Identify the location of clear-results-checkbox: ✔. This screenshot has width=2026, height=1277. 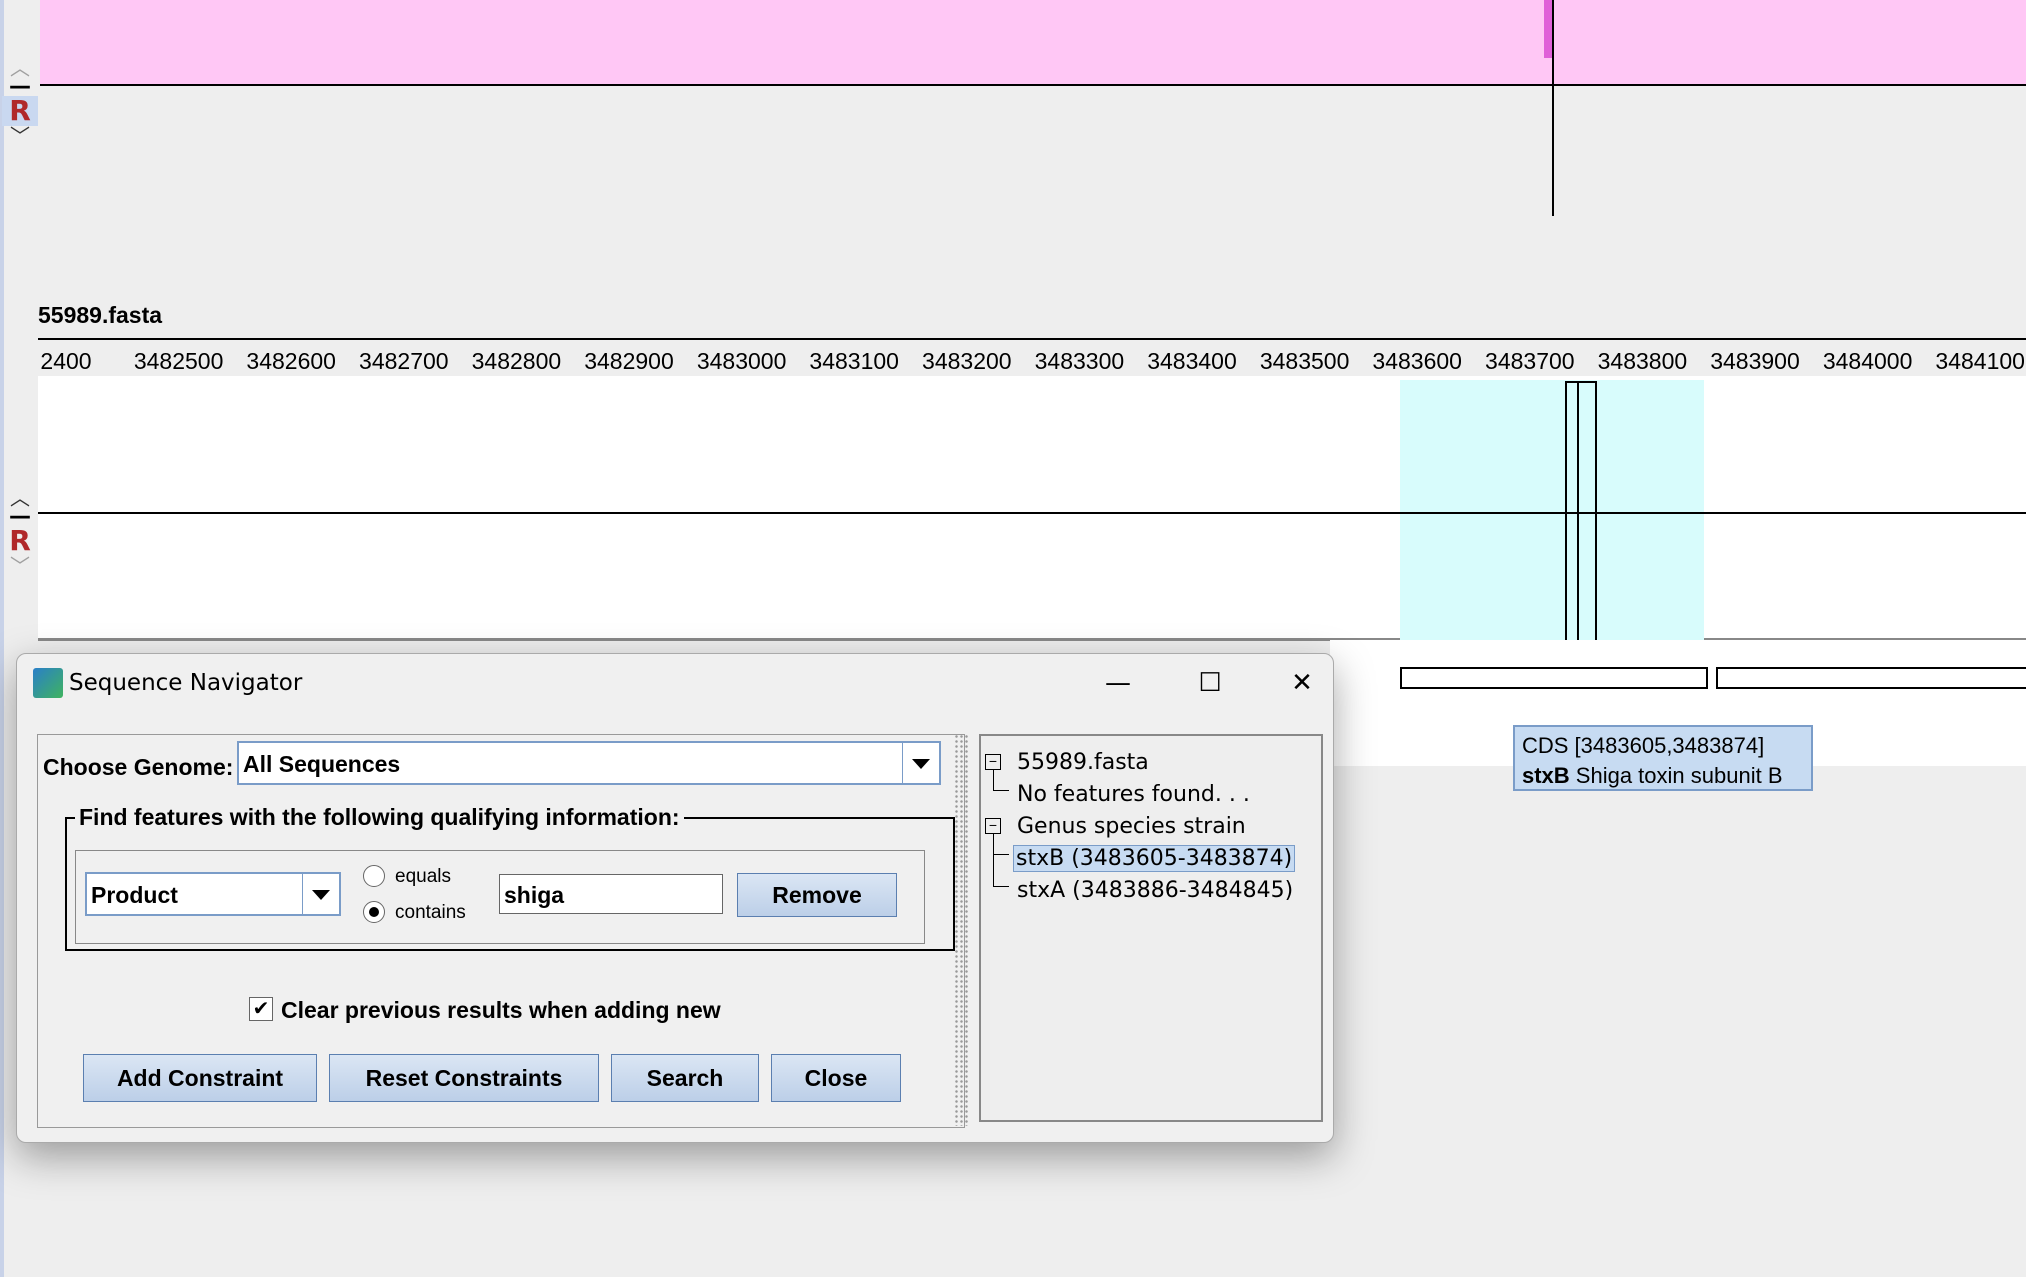
(261, 1009).